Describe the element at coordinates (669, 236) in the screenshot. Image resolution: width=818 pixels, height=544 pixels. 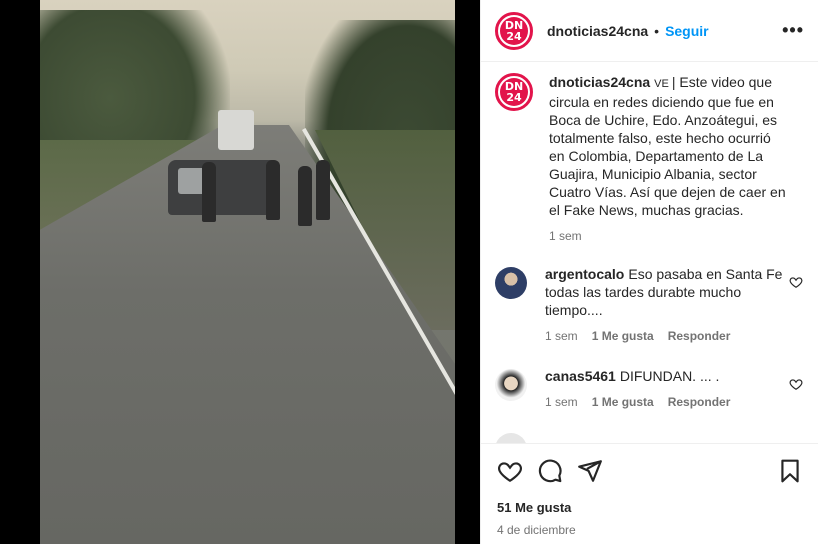
I see `caption-meta: 1 sem` at that location.